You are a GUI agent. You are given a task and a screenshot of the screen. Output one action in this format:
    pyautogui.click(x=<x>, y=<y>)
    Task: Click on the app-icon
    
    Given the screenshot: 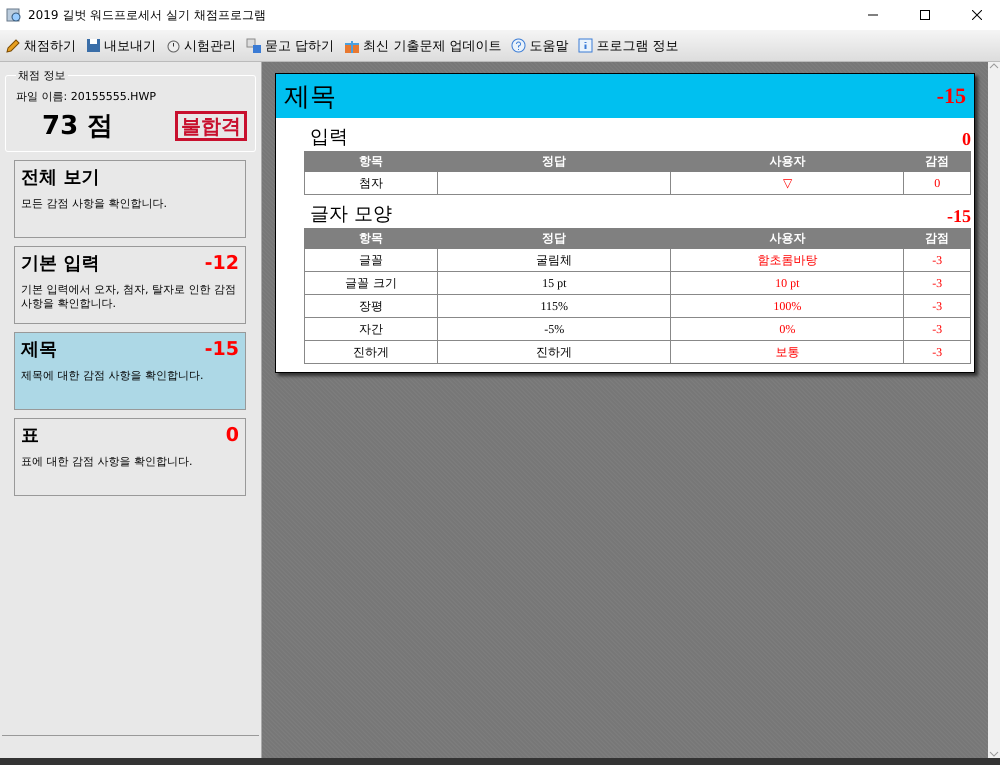 What is the action you would take?
    pyautogui.click(x=14, y=15)
    